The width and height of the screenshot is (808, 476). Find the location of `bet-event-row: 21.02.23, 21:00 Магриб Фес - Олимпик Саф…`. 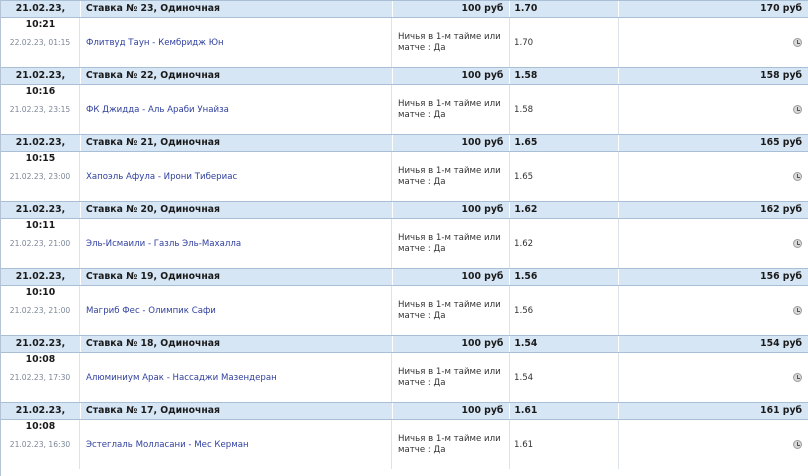

bet-event-row: 21.02.23, 21:00 Магриб Фес - Олимпик Саф… is located at coordinates (404, 310).